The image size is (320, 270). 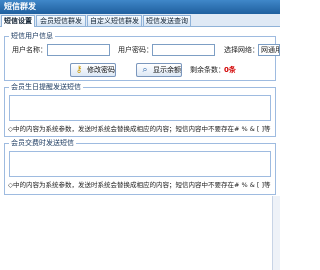 What do you see at coordinates (145, 70) in the screenshot?
I see `magnifier-icon: ⌕` at bounding box center [145, 70].